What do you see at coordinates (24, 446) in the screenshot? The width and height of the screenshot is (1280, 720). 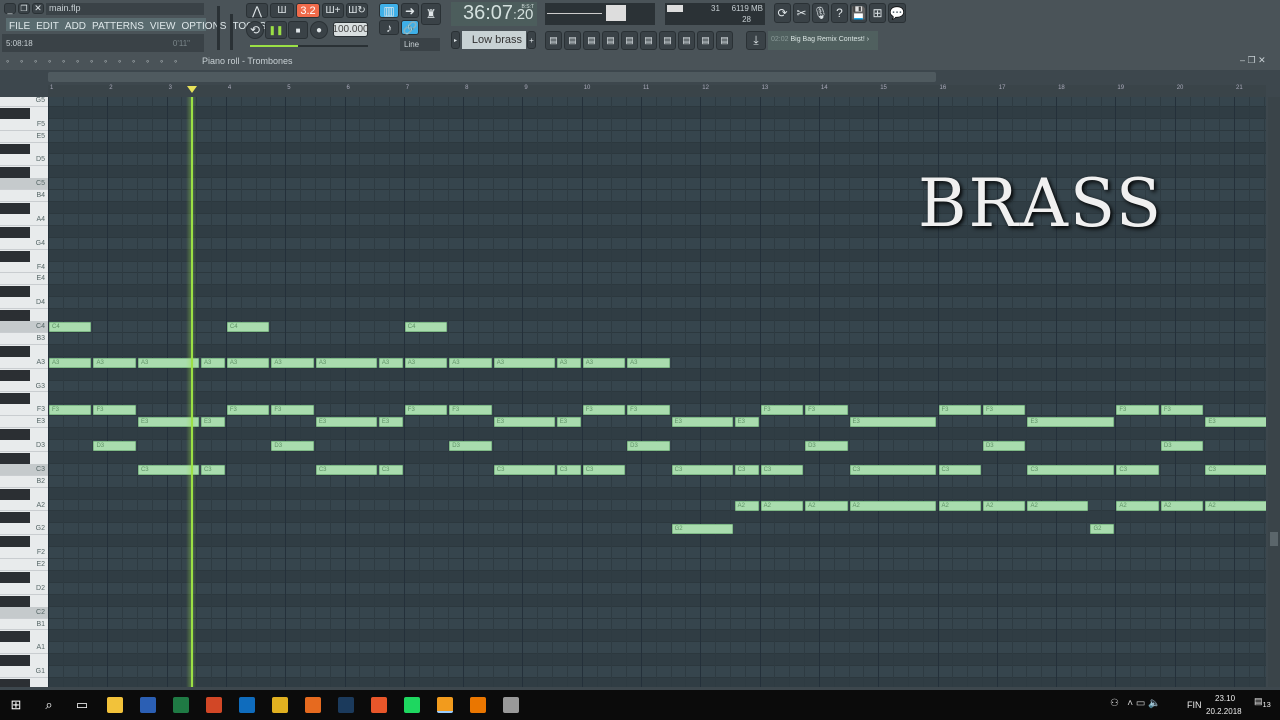 I see `white-key: D3` at bounding box center [24, 446].